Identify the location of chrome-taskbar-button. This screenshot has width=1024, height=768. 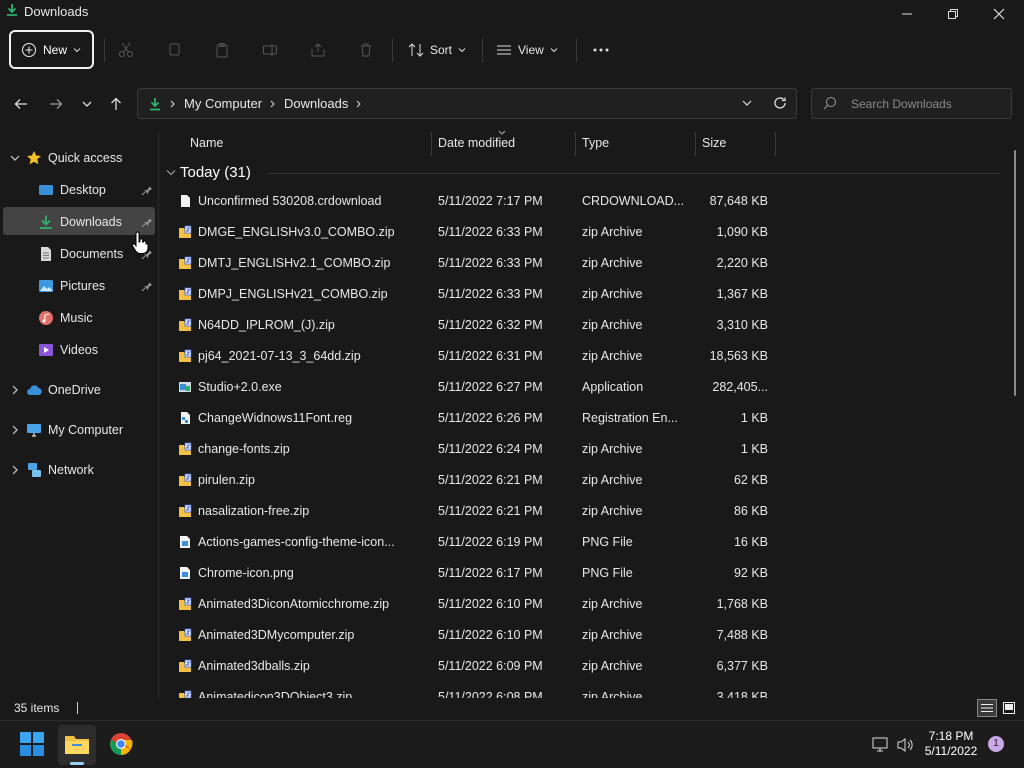
(121, 745).